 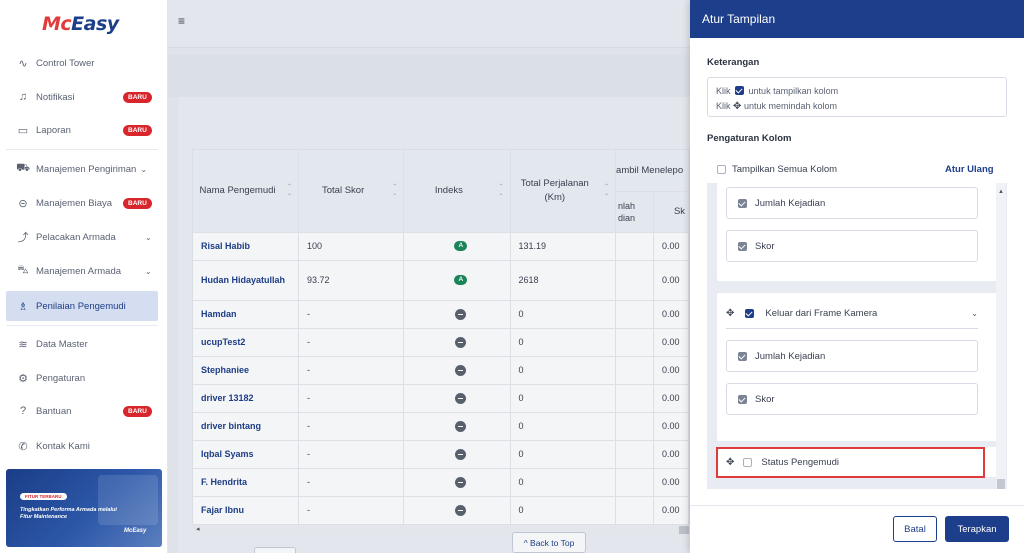 I want to click on cost-icon: ⊝, so click(x=23, y=203).